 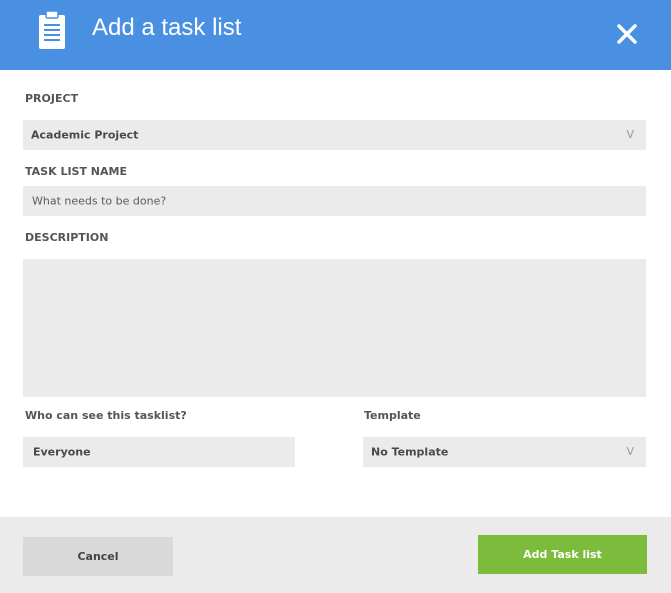 What do you see at coordinates (62, 452) in the screenshot?
I see `visibility-select-value: Everyone` at bounding box center [62, 452].